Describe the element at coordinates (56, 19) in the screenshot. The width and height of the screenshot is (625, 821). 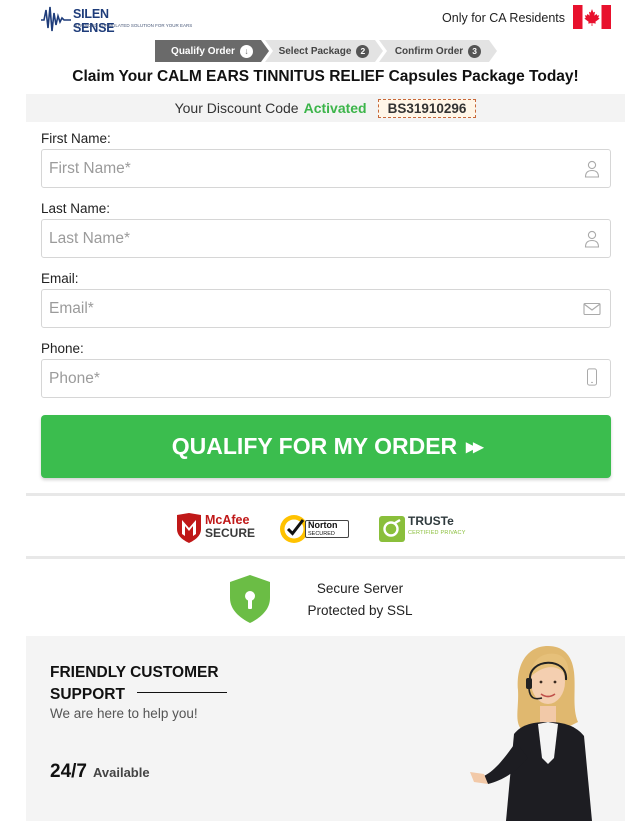
I see `soundwave-logo-icon` at that location.